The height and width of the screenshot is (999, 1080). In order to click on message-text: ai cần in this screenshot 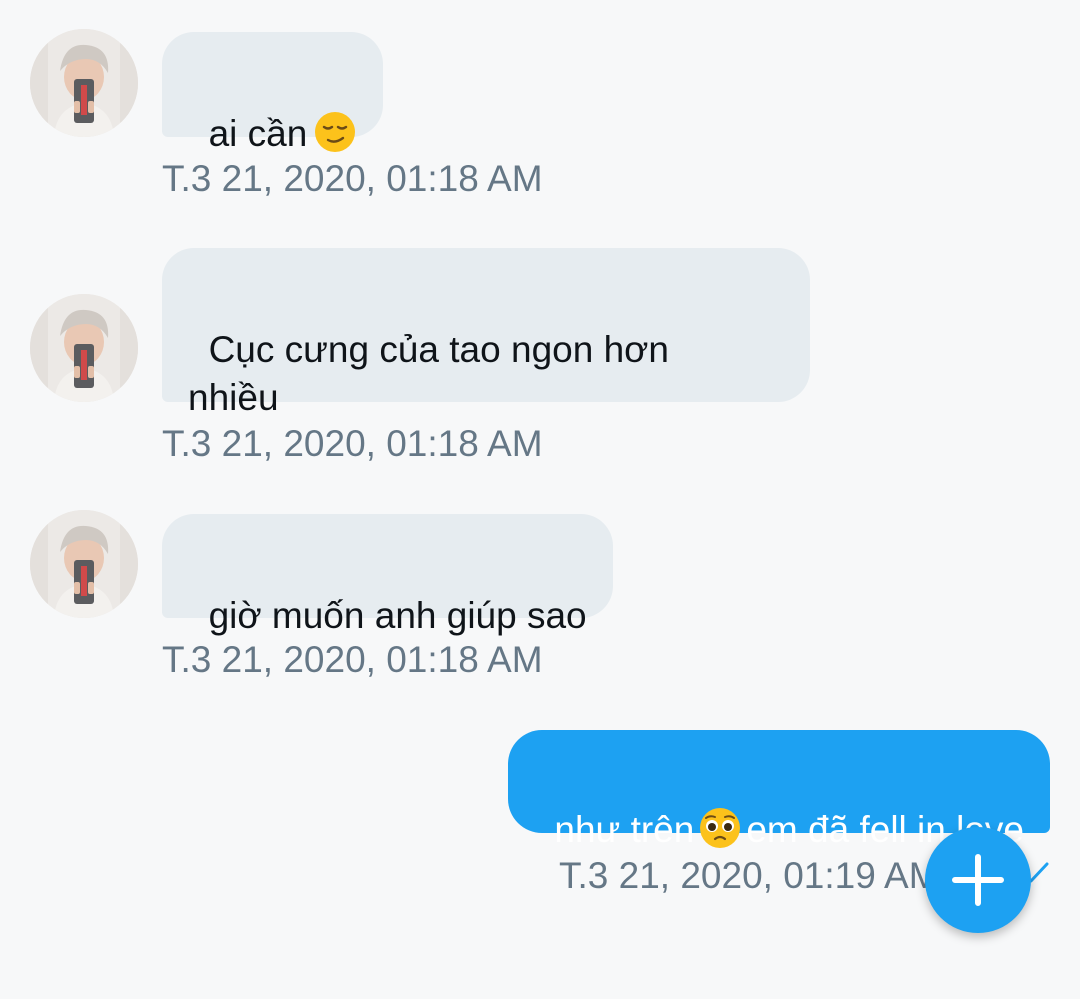, I will do `click(258, 133)`.